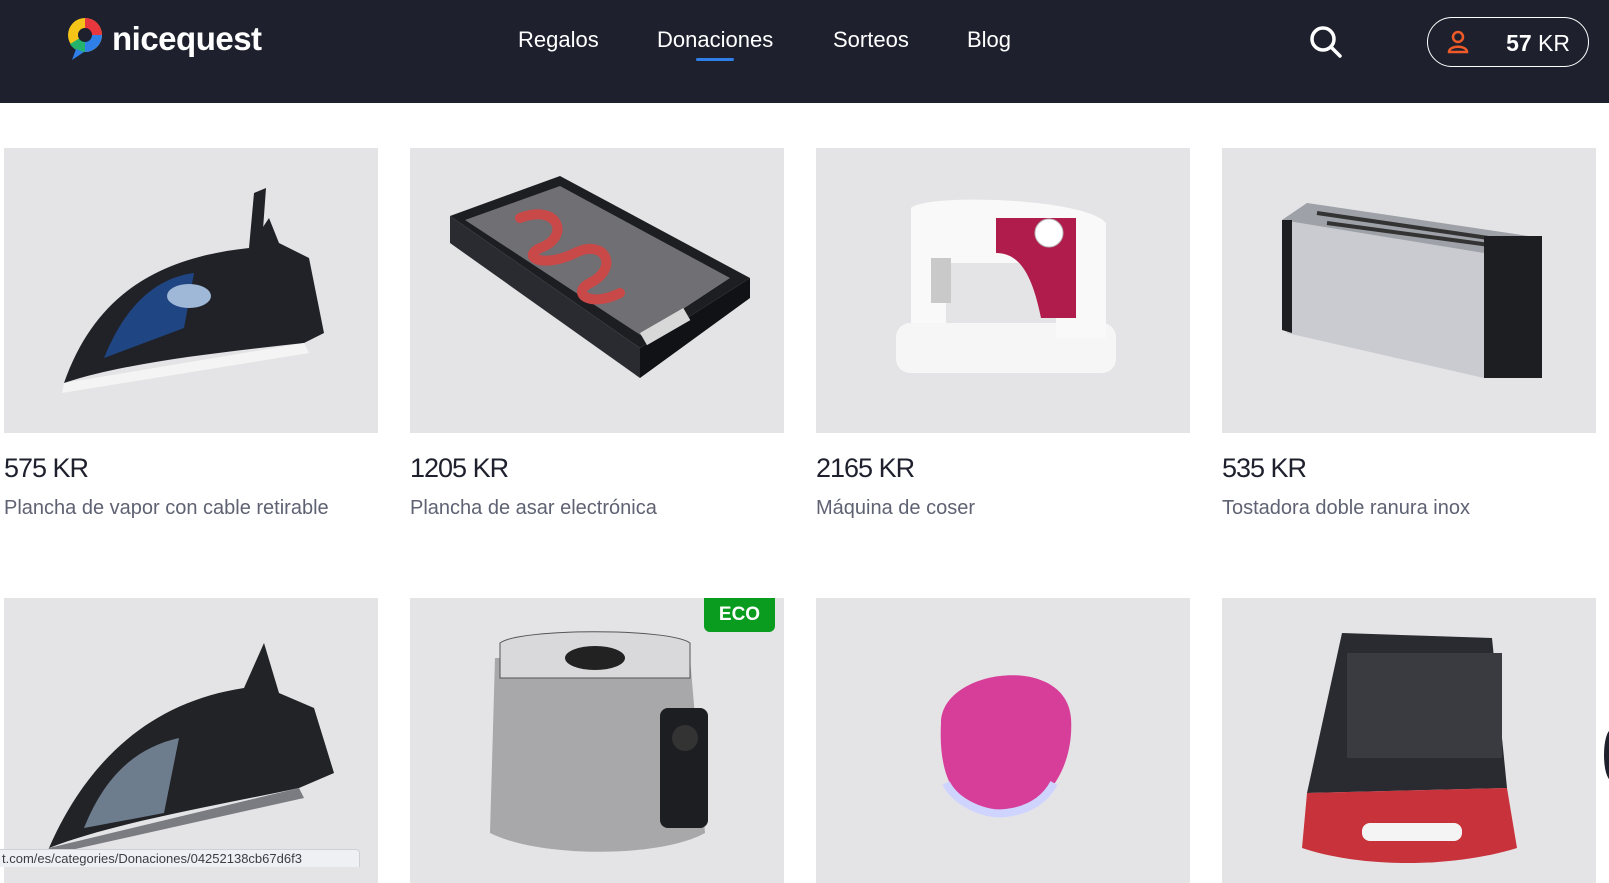  What do you see at coordinates (1458, 42) in the screenshot?
I see `user-icon` at bounding box center [1458, 42].